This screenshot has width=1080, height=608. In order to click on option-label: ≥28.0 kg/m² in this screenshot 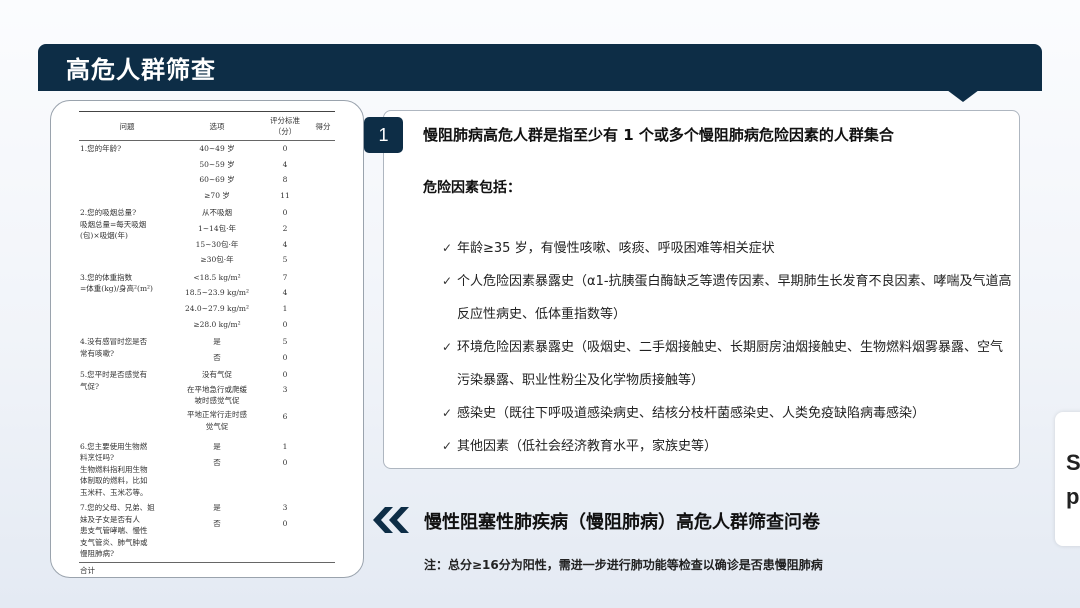, I will do `click(217, 324)`.